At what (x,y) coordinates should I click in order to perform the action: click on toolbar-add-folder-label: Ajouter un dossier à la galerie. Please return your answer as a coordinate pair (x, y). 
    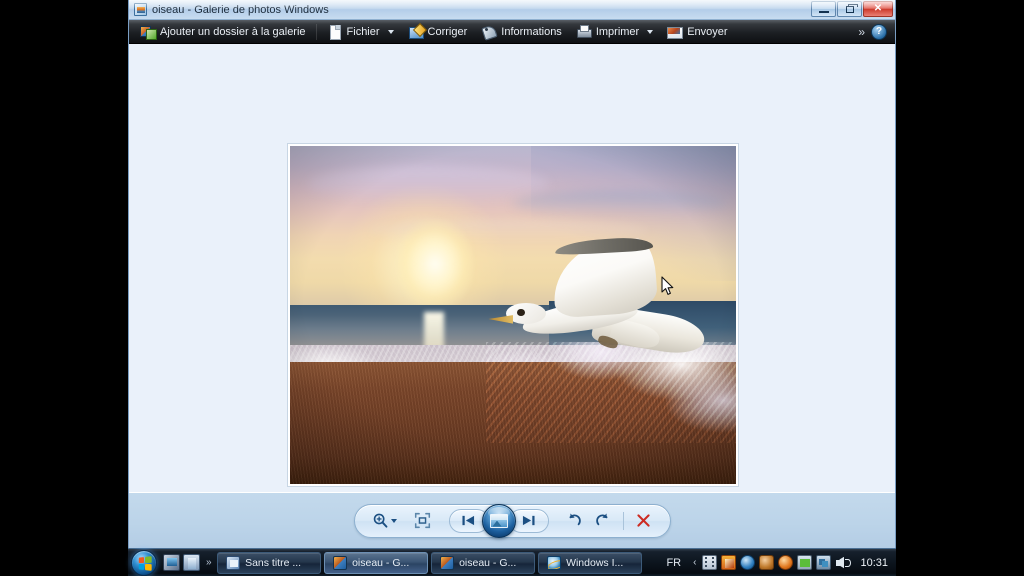
    Looking at the image, I should click on (233, 31).